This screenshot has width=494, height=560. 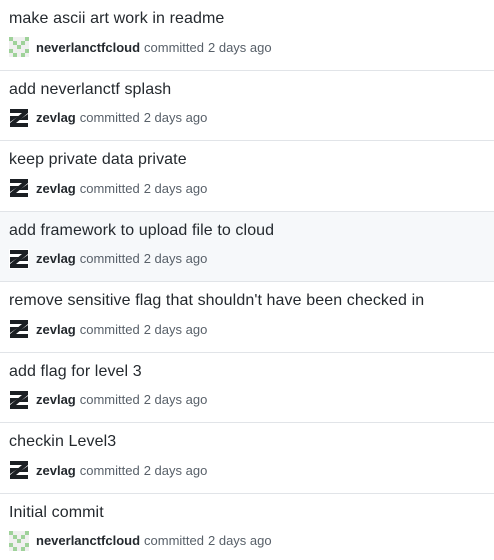 What do you see at coordinates (246, 19) in the screenshot?
I see `commit-message-link: make ascii art work in readme` at bounding box center [246, 19].